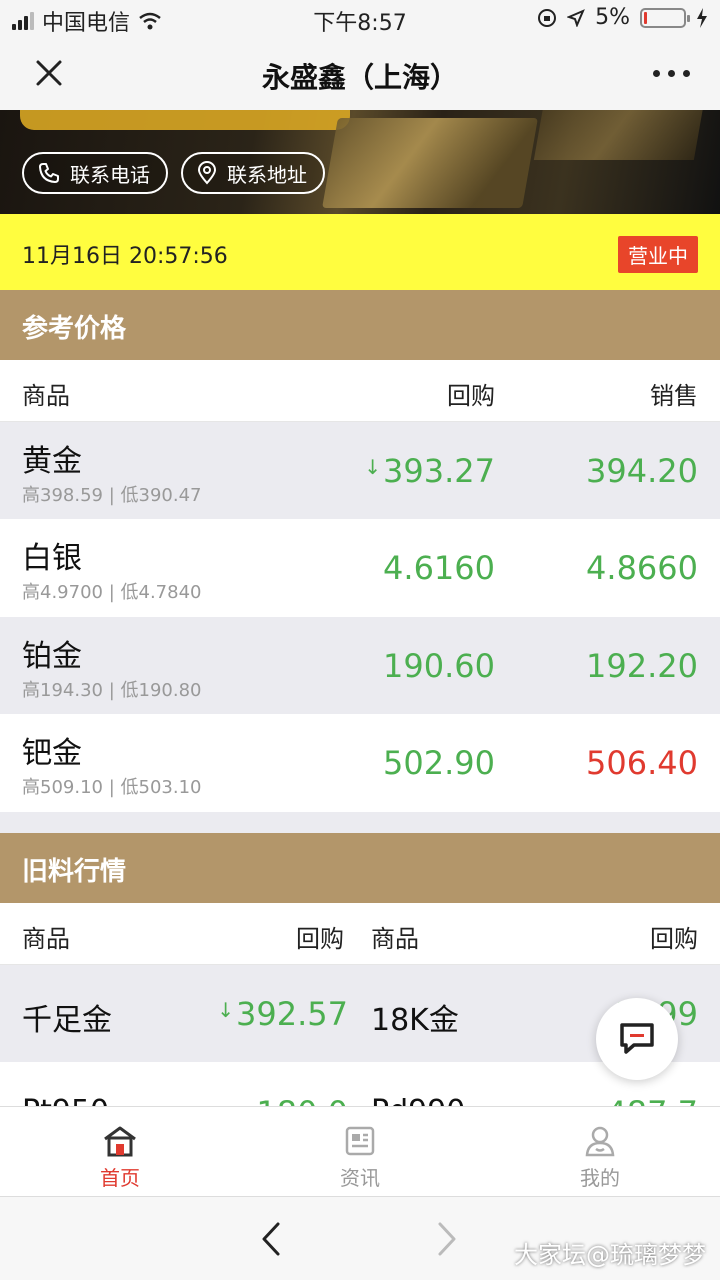 Image resolution: width=720 pixels, height=1280 pixels. Describe the element at coordinates (547, 17) in the screenshot. I see `orientation-lock-icon` at that location.